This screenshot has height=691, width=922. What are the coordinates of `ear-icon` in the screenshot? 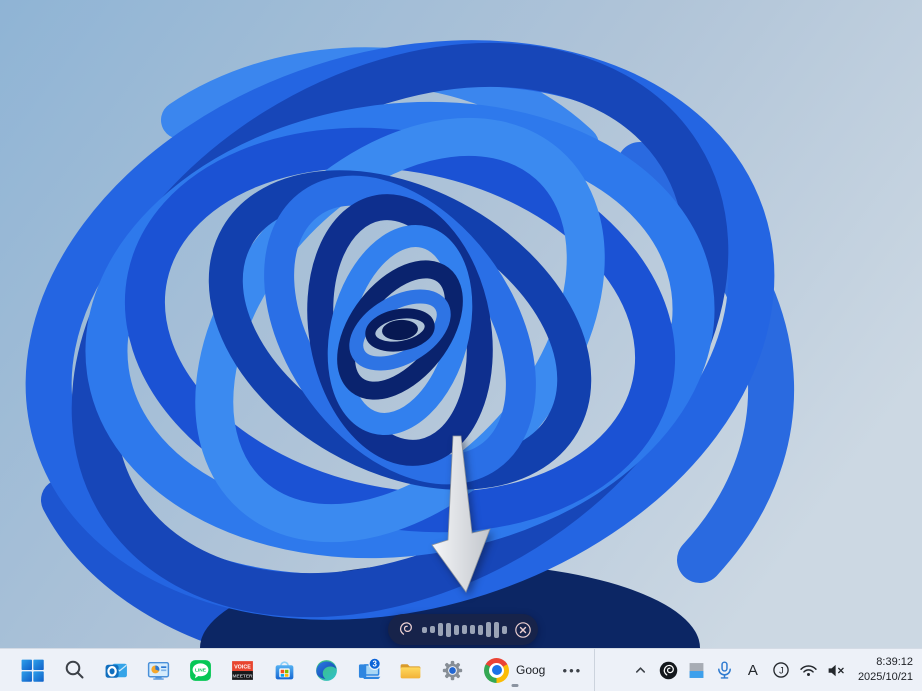 It's located at (405, 628).